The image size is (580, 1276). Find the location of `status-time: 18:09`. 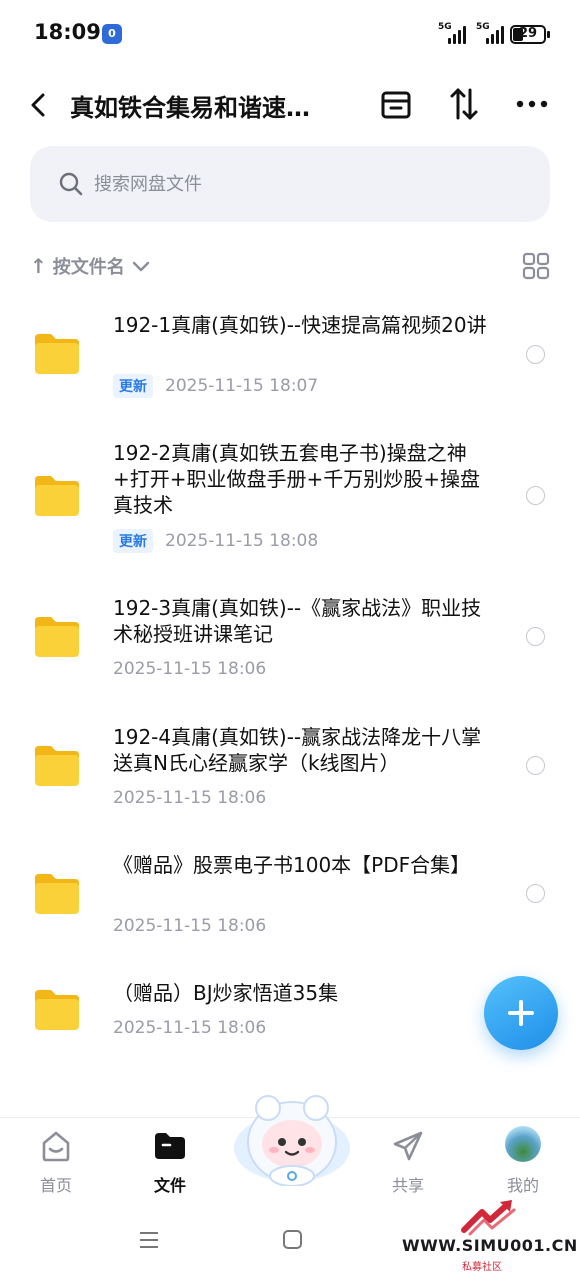

status-time: 18:09 is located at coordinates (67, 32).